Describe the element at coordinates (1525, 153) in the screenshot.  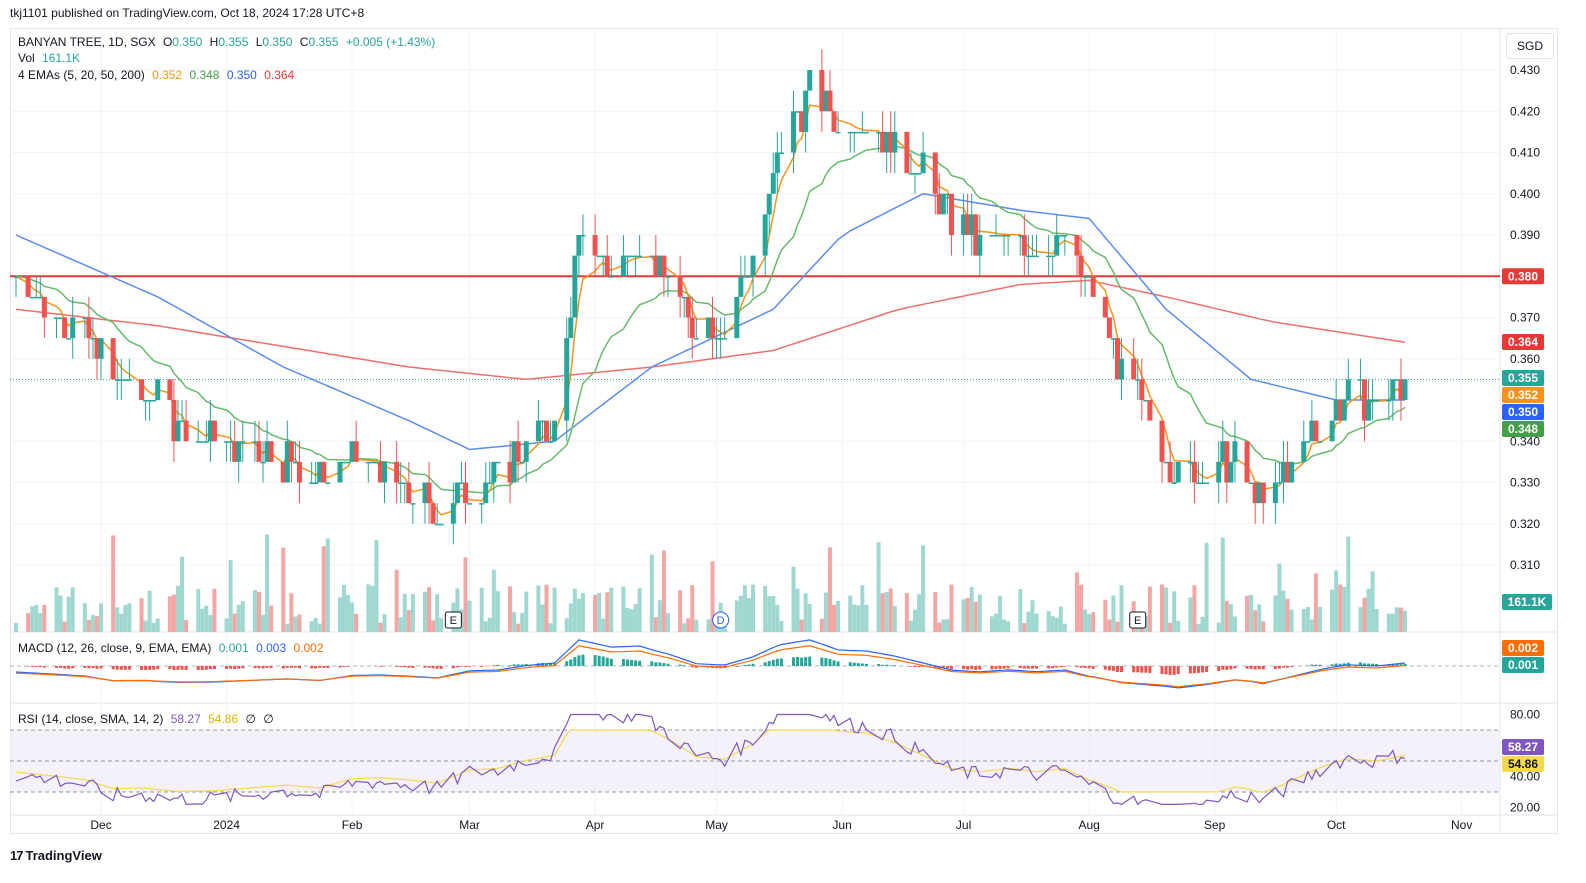
I see `y-tick-label: 0.410` at that location.